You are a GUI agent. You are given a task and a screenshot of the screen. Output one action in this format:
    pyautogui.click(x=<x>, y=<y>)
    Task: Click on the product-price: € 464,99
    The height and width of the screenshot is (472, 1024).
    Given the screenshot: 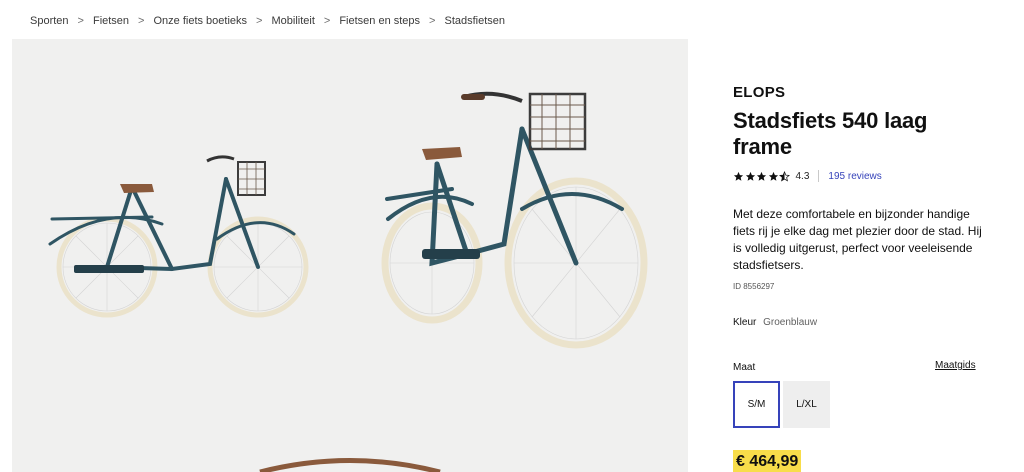 What is the action you would take?
    pyautogui.click(x=767, y=461)
    